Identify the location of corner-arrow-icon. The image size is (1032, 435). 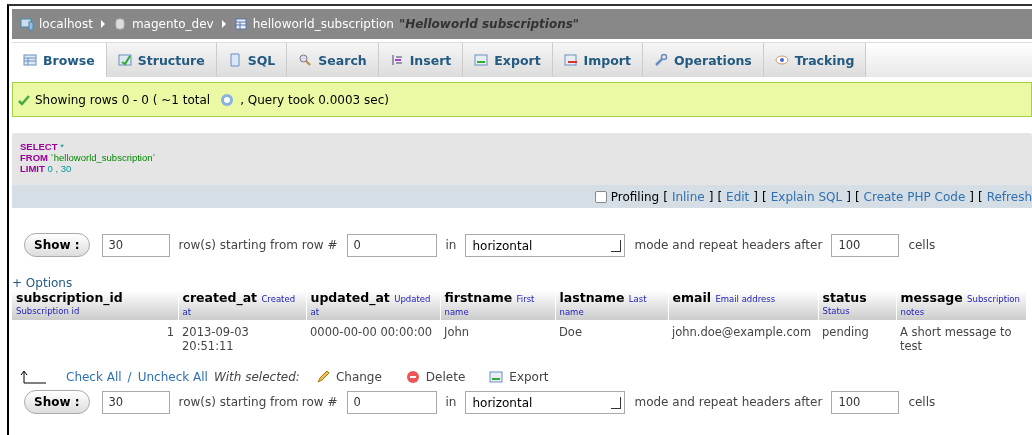
(34, 377).